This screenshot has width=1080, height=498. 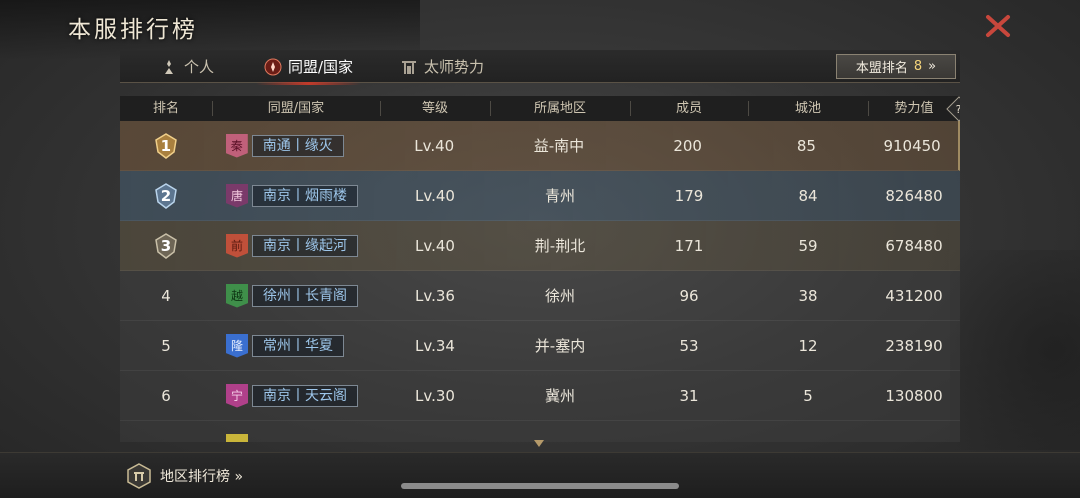 I want to click on ink-decoration-right, so click(x=1015, y=350).